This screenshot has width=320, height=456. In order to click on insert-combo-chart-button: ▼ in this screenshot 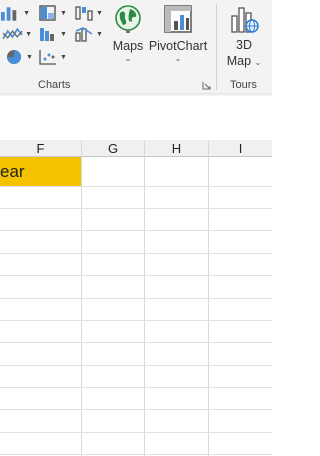, I will do `click(89, 34)`.